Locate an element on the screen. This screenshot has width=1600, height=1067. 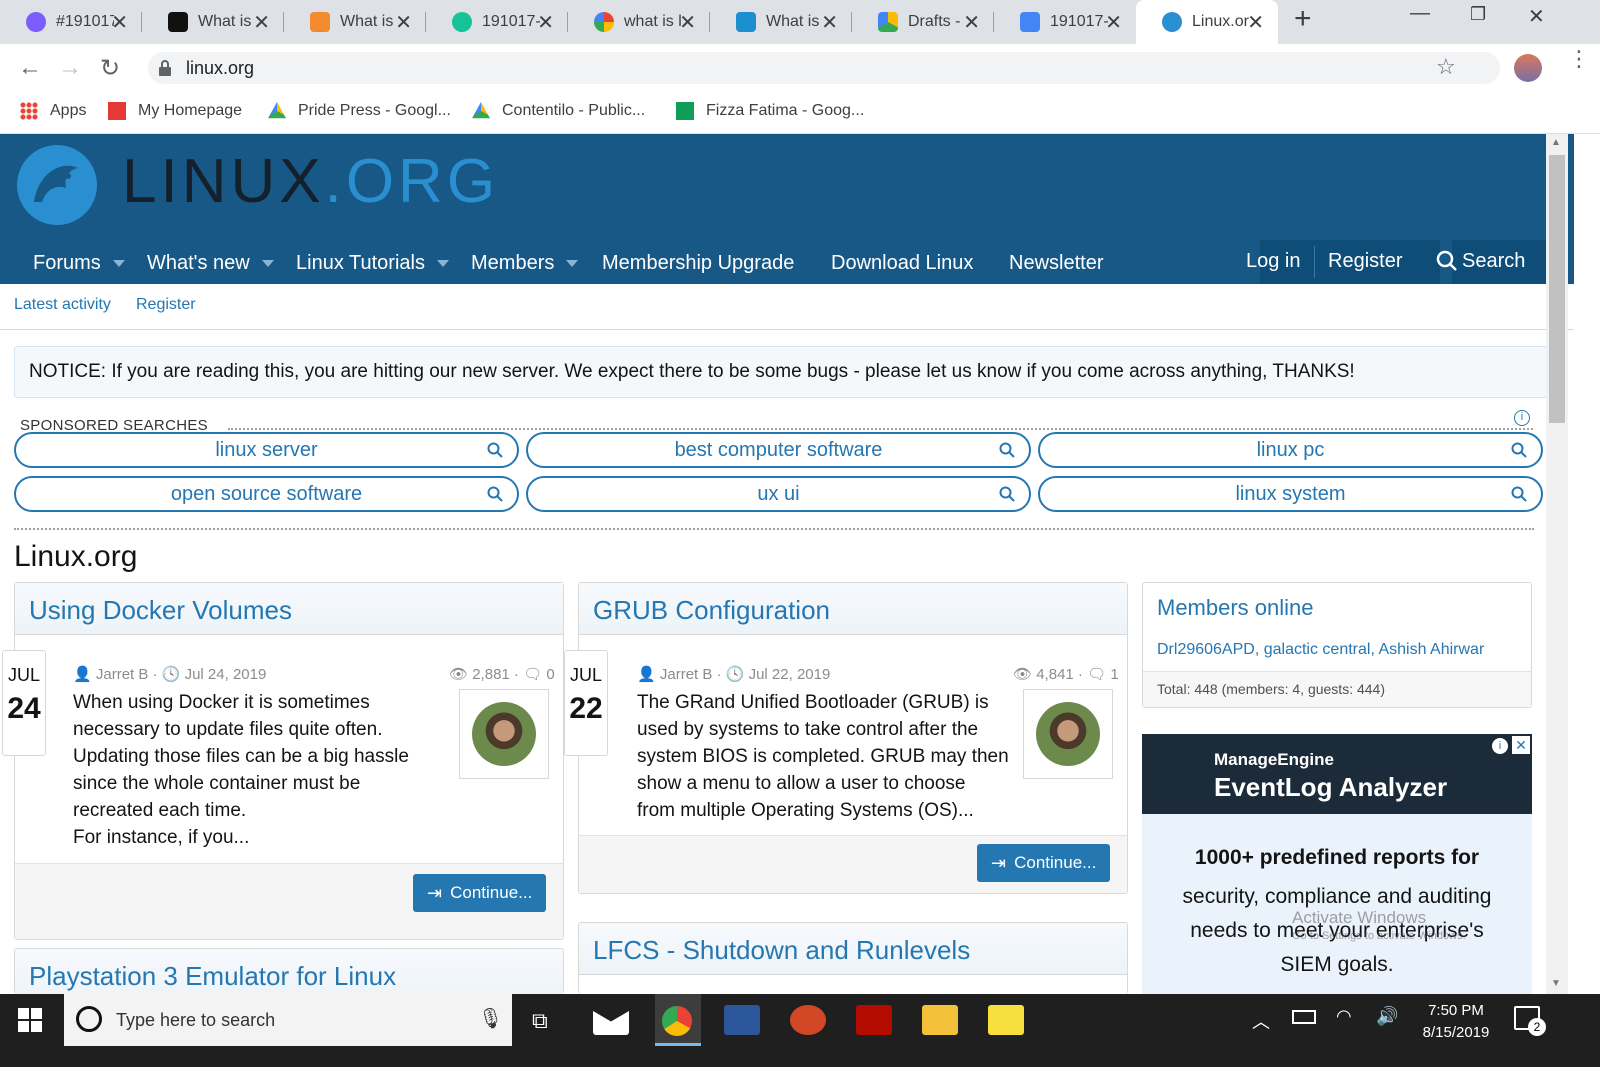
scroll-down-arrow-icon: ▼ is located at coordinates (1556, 983).